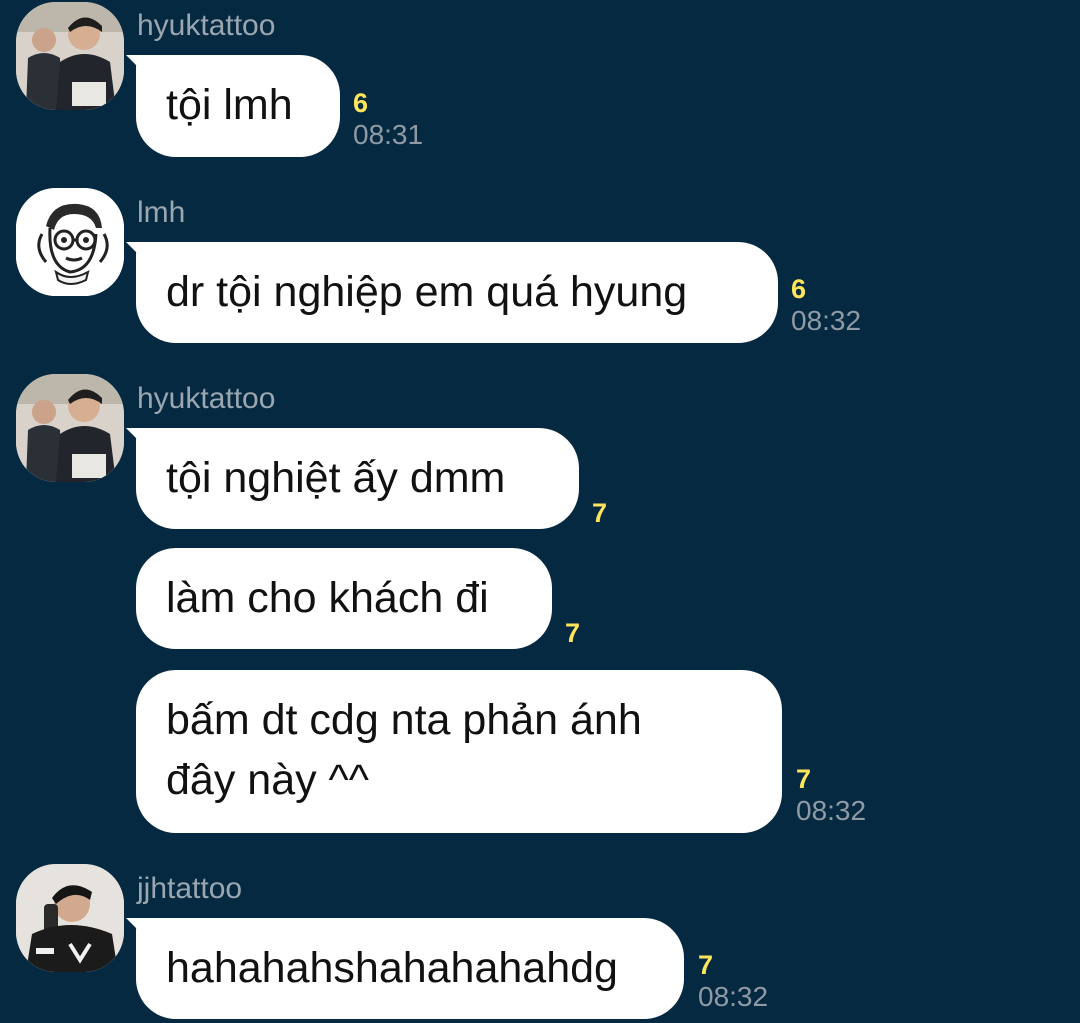 This screenshot has width=1080, height=1023. I want to click on message-meta: 6 08:32, so click(826, 306).